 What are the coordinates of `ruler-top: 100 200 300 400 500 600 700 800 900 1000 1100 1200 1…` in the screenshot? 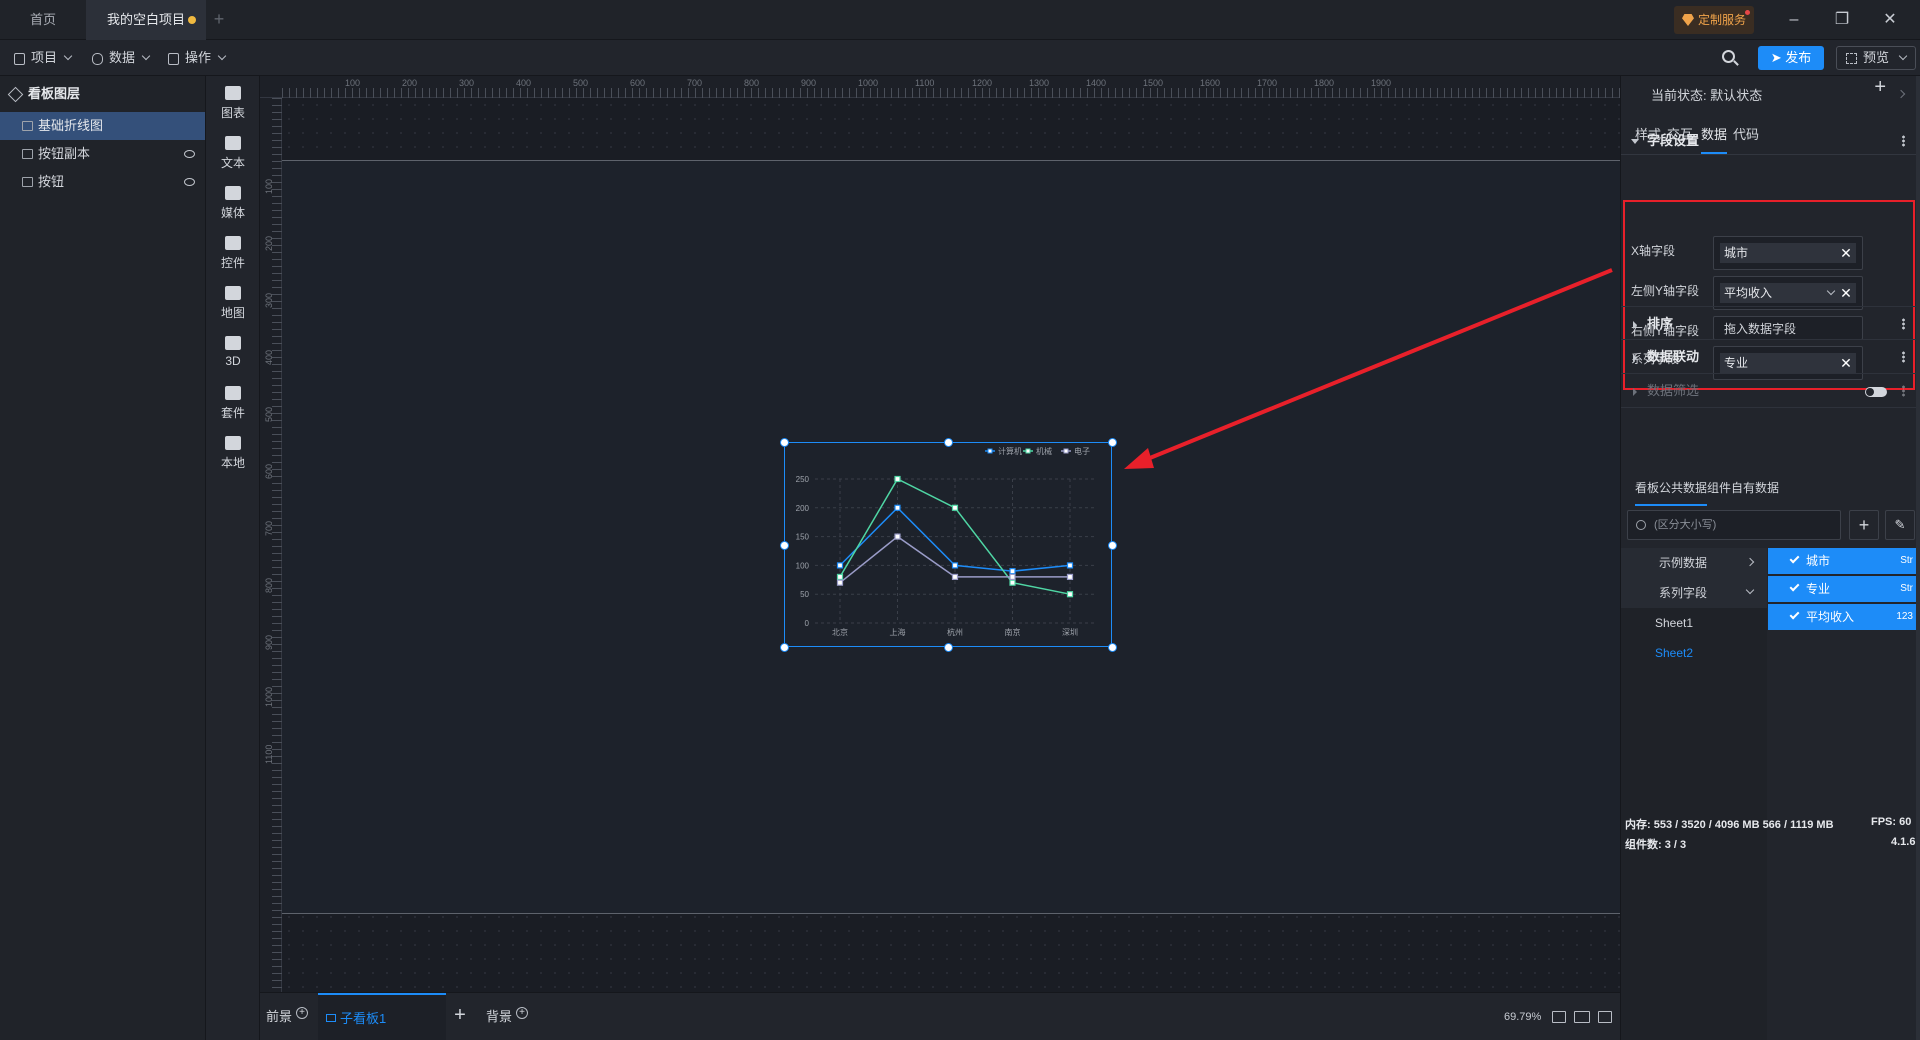 It's located at (940, 87).